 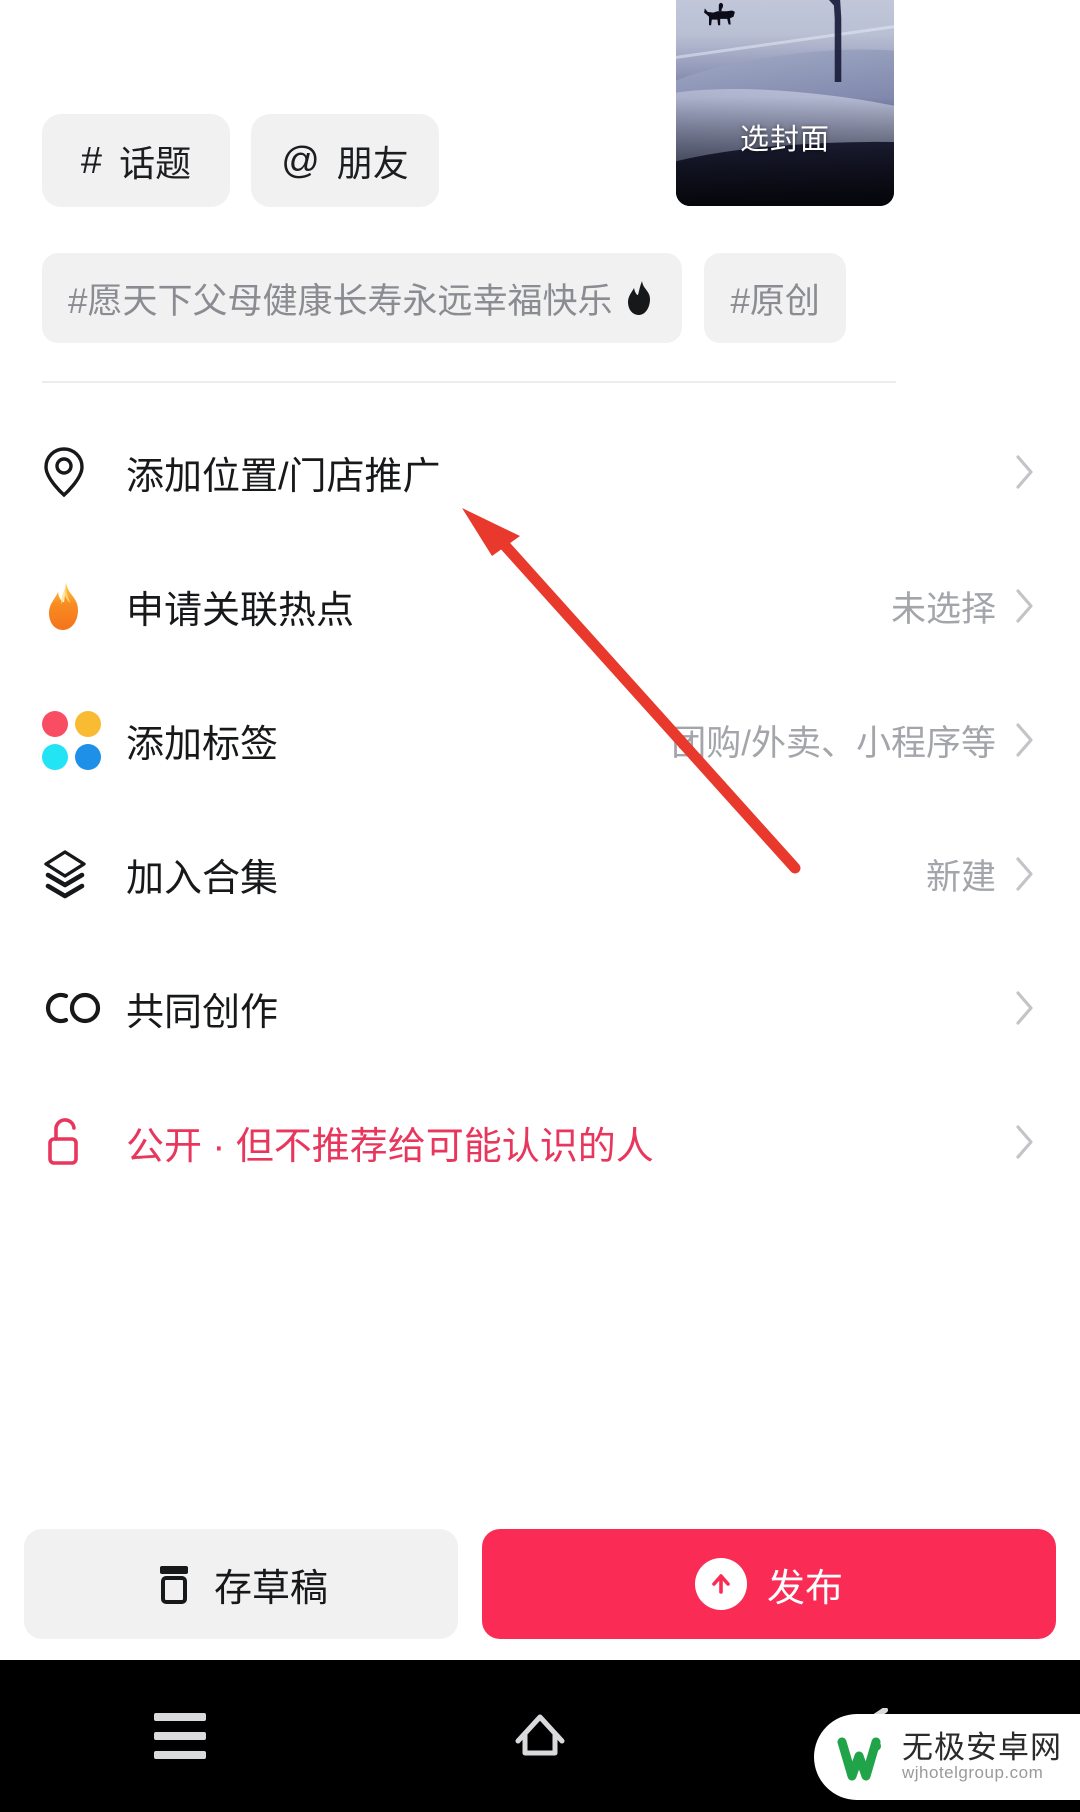 I want to click on settings-row-label: 公开 · 但不推荐给可能认识的人, so click(x=390, y=1146).